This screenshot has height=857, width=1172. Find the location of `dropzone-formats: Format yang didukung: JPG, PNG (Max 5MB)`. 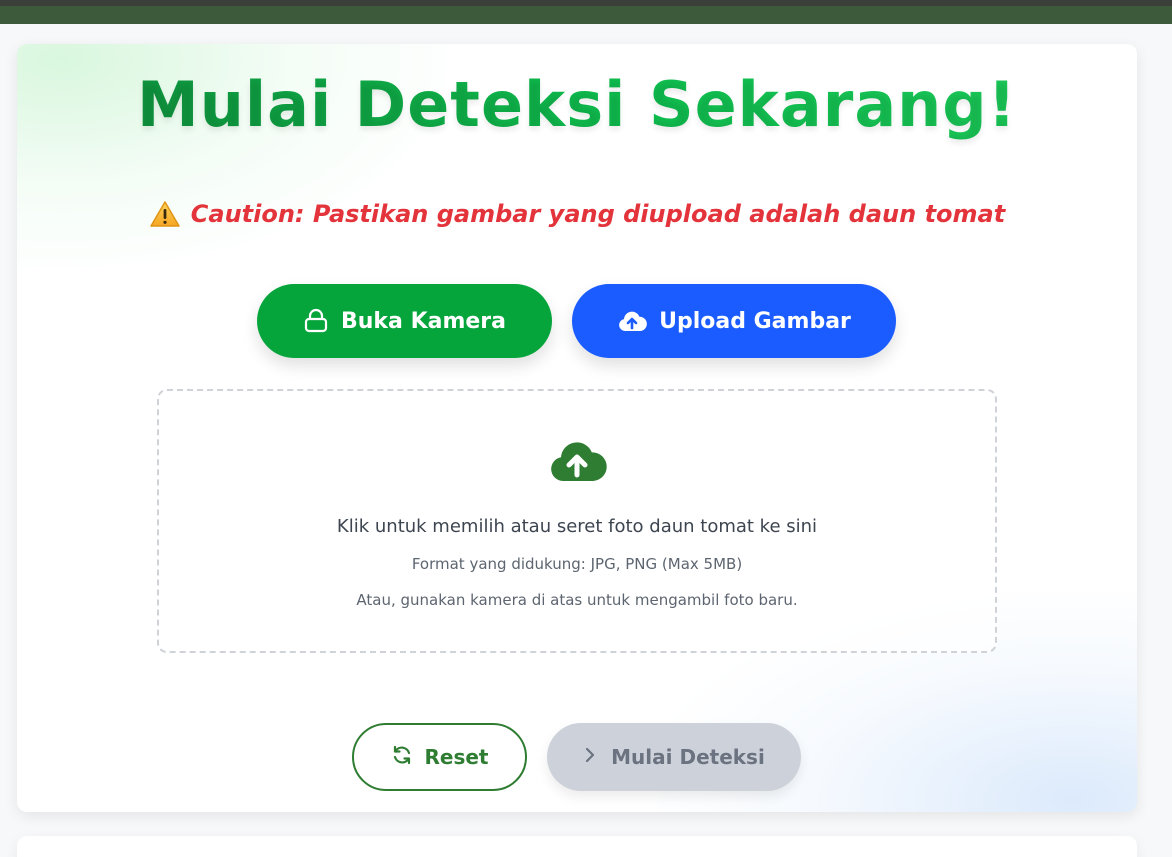

dropzone-formats: Format yang didukung: JPG, PNG (Max 5MB) is located at coordinates (577, 564).